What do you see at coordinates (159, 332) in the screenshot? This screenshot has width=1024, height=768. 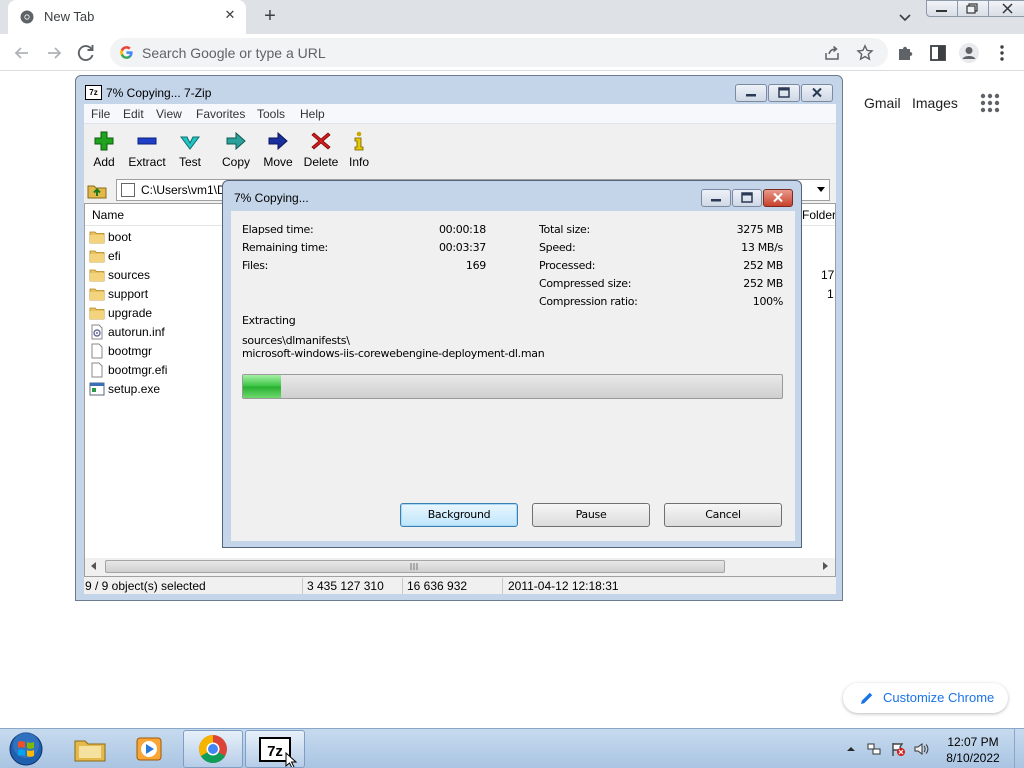 I see `file-list-item: autorun.inf` at bounding box center [159, 332].